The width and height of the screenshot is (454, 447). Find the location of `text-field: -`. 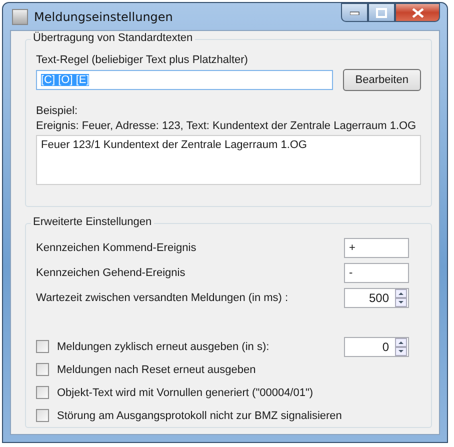

text-field: - is located at coordinates (376, 273).